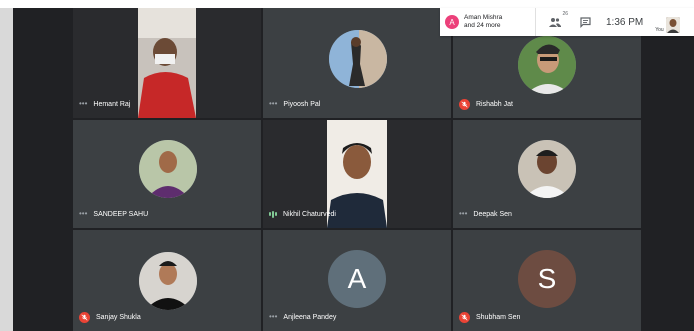 The height and width of the screenshot is (331, 694). I want to click on participant-label: Rishabh Jat, so click(486, 104).